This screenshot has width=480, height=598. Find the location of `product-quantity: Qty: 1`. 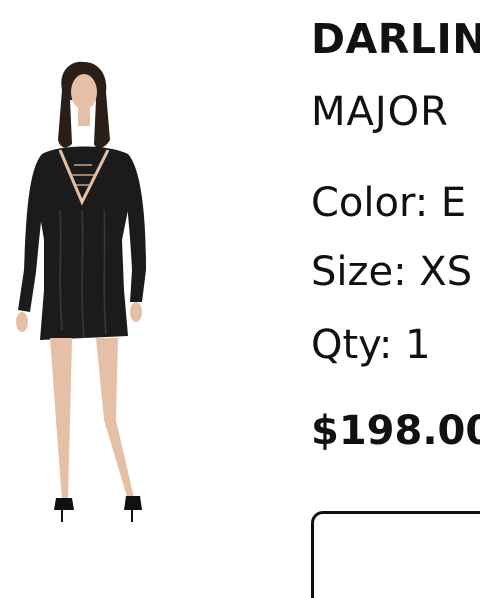

product-quantity: Qty: 1 is located at coordinates (371, 345).